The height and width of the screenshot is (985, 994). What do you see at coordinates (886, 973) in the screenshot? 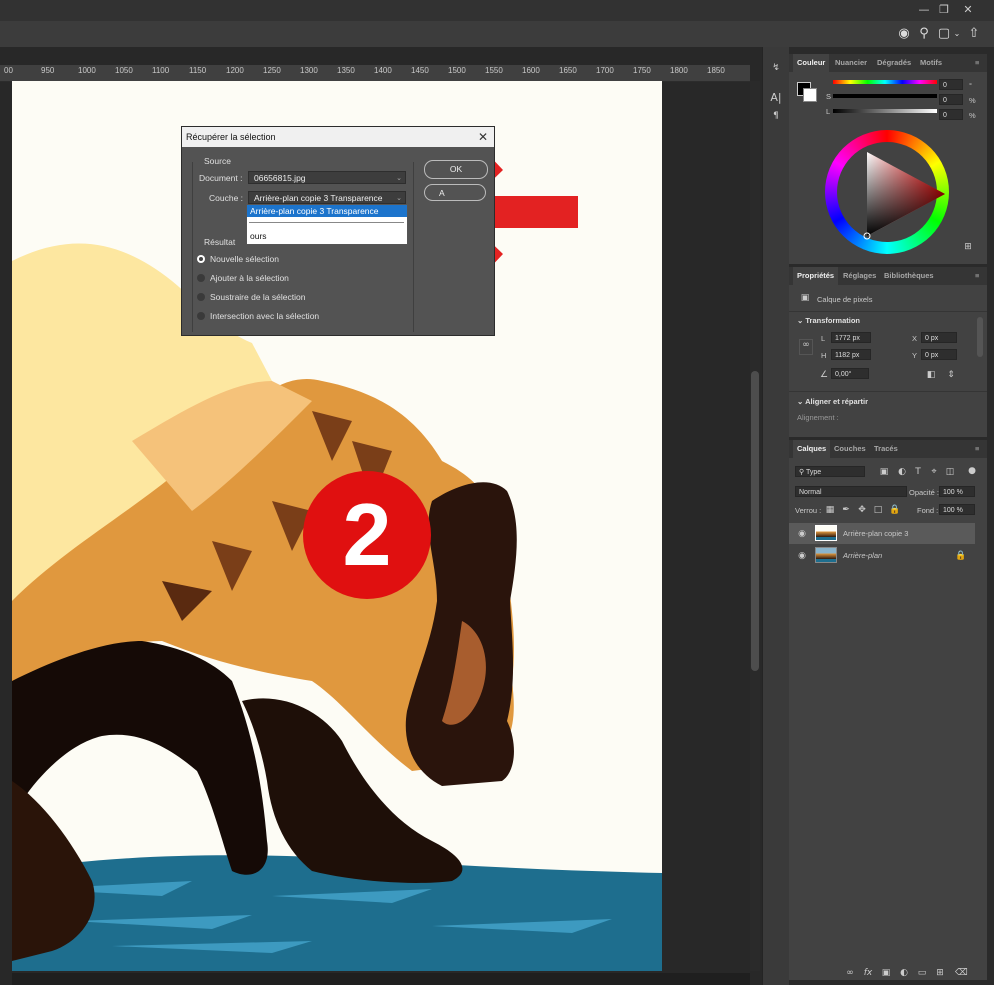
I see `mask-icon: ▣` at bounding box center [886, 973].